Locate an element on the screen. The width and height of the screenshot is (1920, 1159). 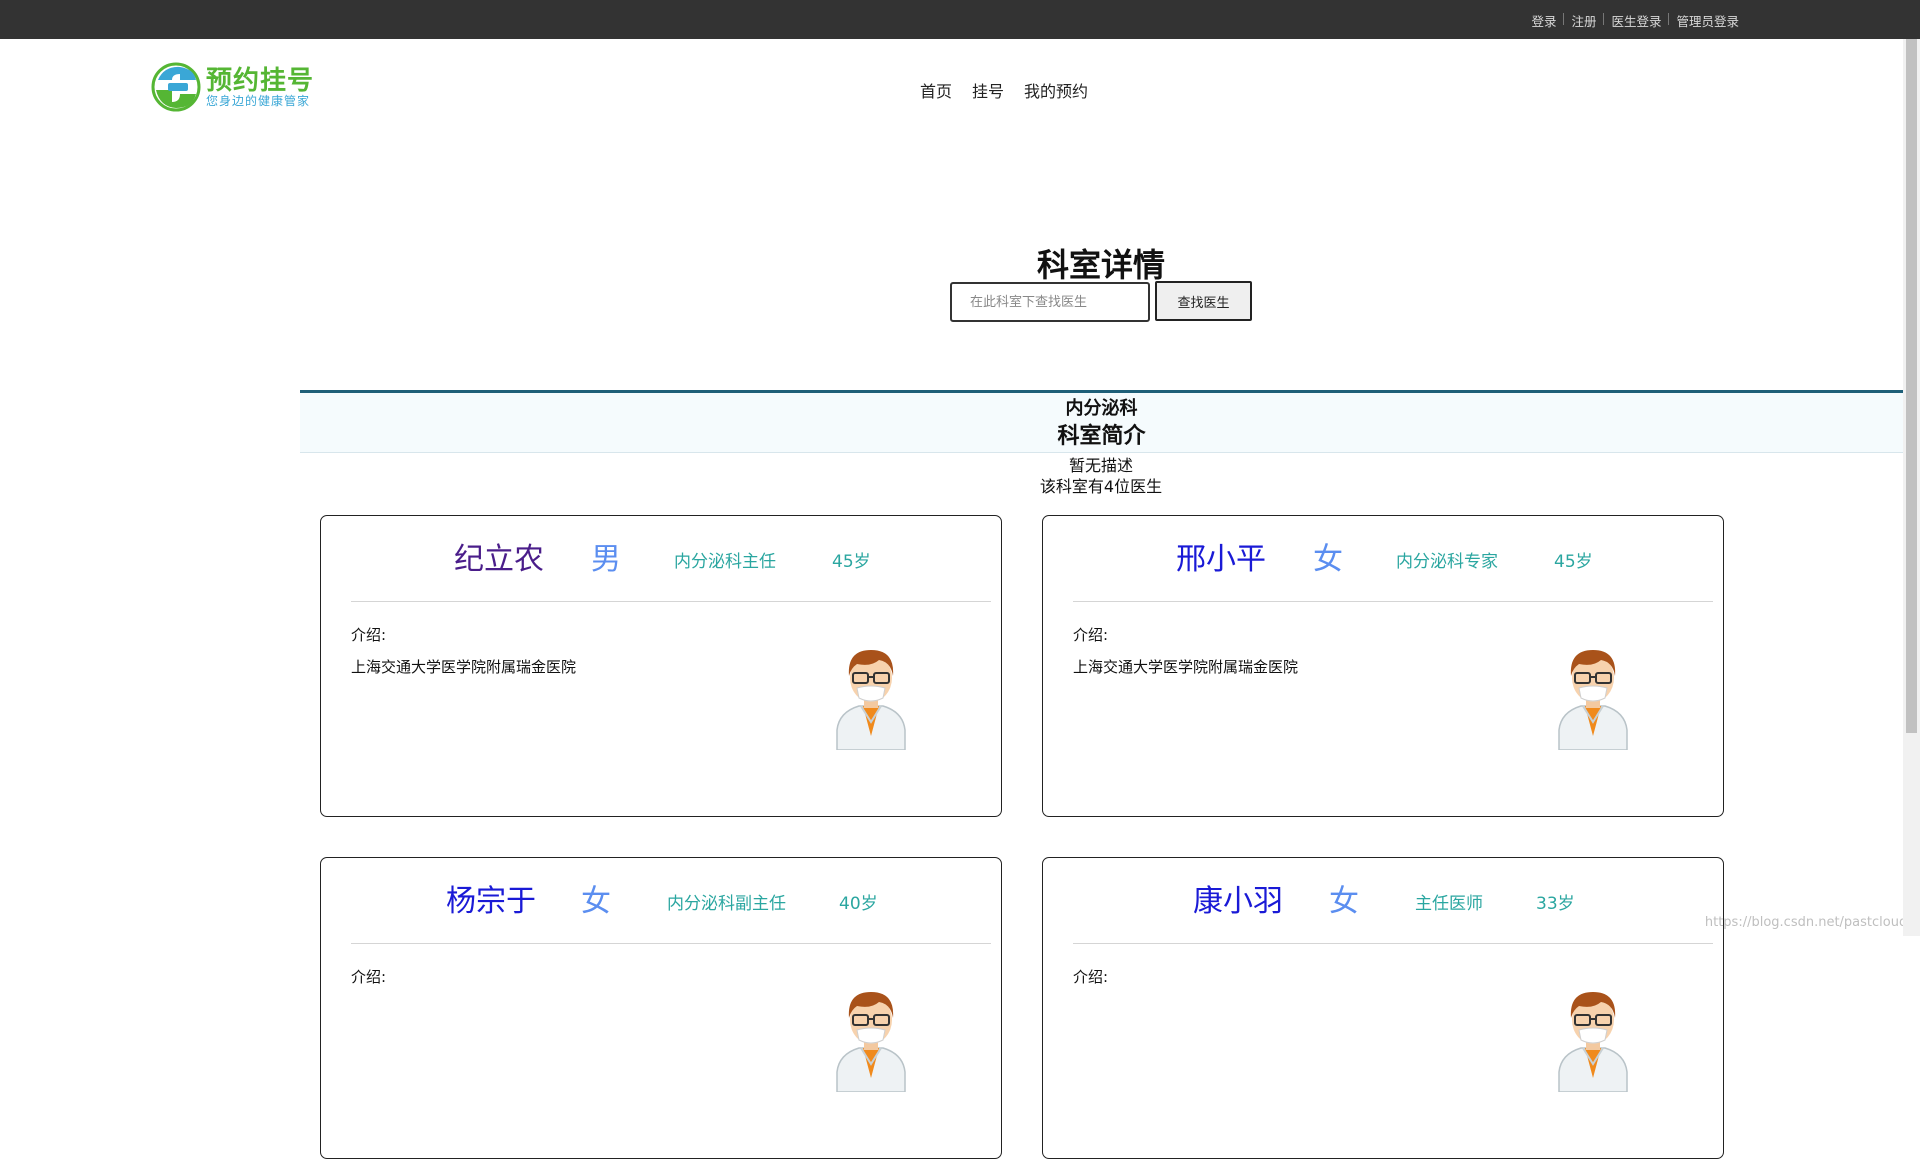
top-links: 登录 注册 医生登录 管理员登录 is located at coordinates (1635, 20).